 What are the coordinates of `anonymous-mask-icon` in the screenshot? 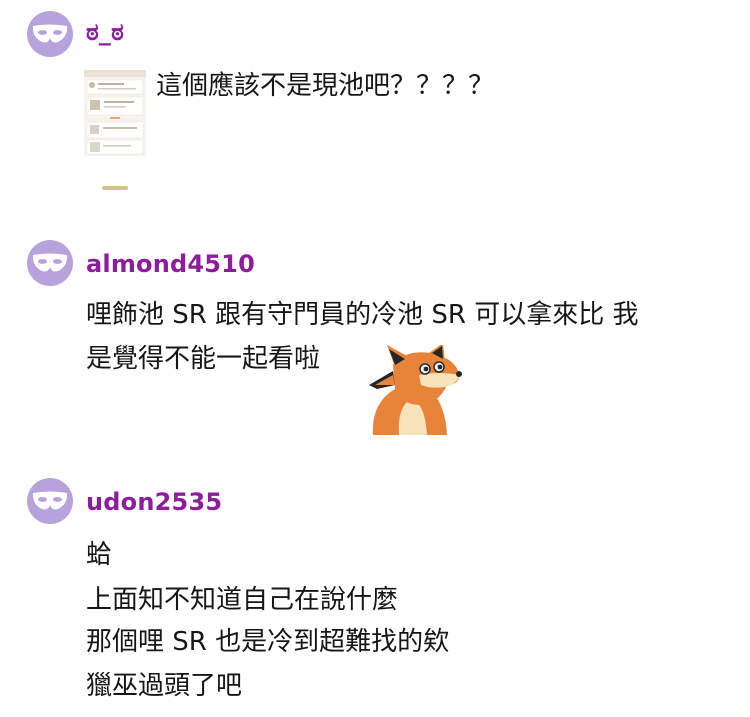 It's located at (50, 500).